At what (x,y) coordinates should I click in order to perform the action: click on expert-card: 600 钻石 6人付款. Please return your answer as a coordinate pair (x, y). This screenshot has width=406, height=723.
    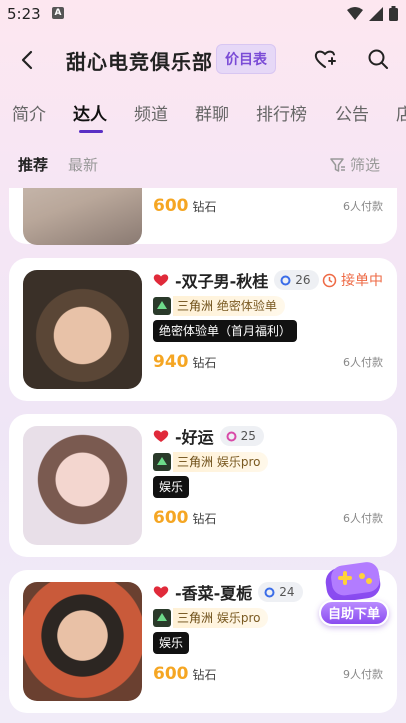
    Looking at the image, I should click on (203, 216).